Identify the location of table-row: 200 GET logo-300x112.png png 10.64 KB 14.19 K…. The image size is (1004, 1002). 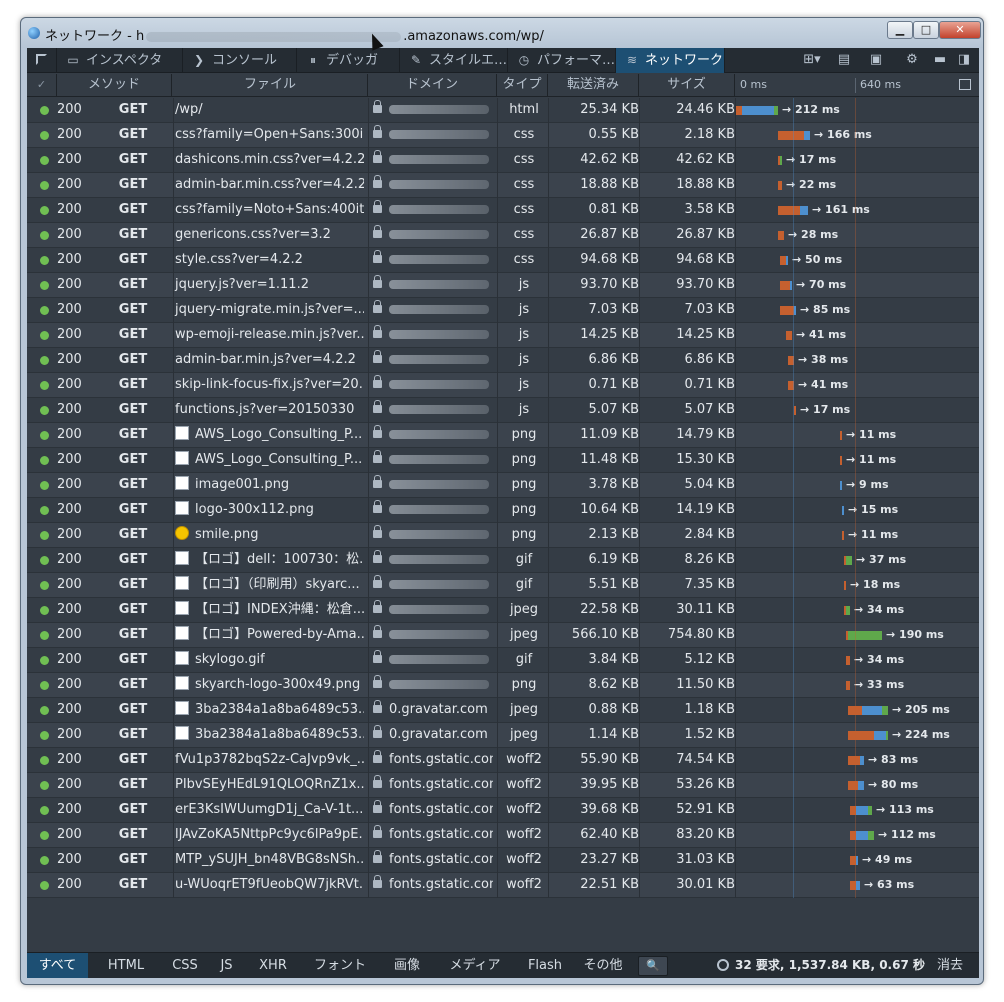
(503, 510).